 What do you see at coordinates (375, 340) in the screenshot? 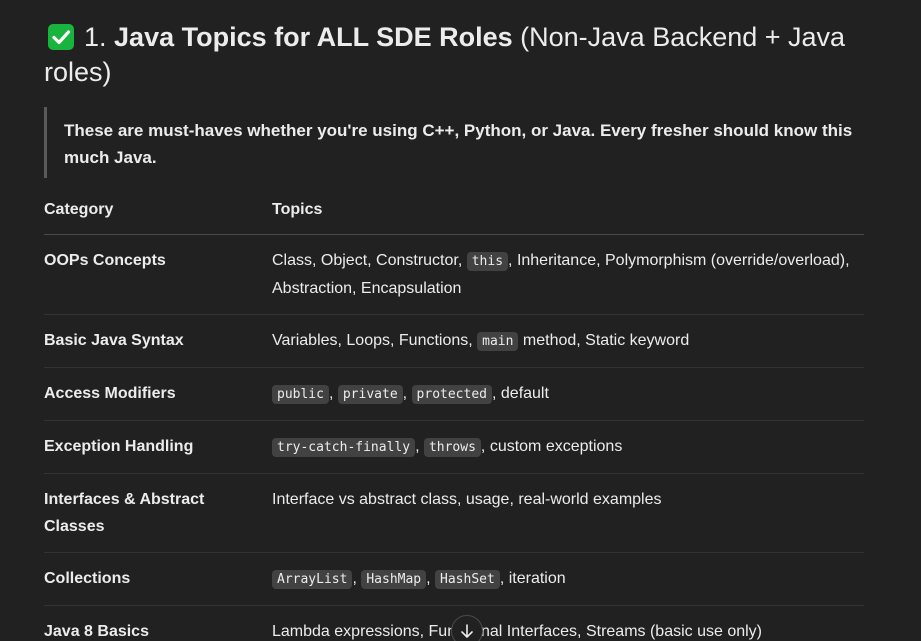
I see `topic-text: Variables, Loops, Functions,` at bounding box center [375, 340].